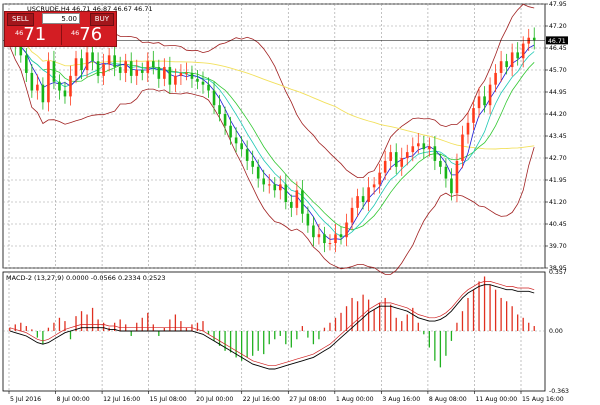 The image size is (600, 405). What do you see at coordinates (558, 4) in the screenshot?
I see `price-axis-label: 47.95` at bounding box center [558, 4].